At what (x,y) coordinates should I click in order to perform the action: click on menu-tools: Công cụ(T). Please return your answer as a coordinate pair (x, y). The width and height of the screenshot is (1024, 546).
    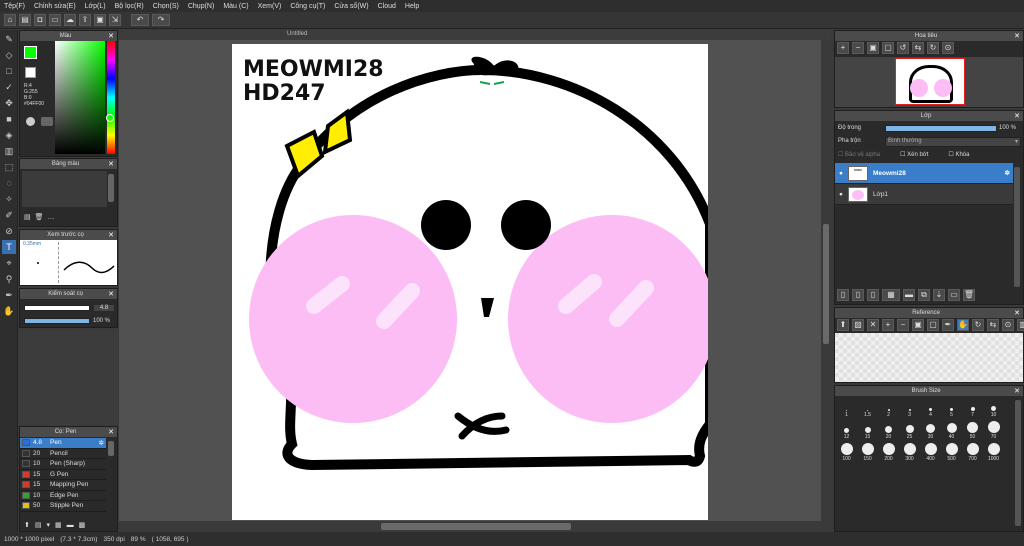
    Looking at the image, I should click on (307, 6).